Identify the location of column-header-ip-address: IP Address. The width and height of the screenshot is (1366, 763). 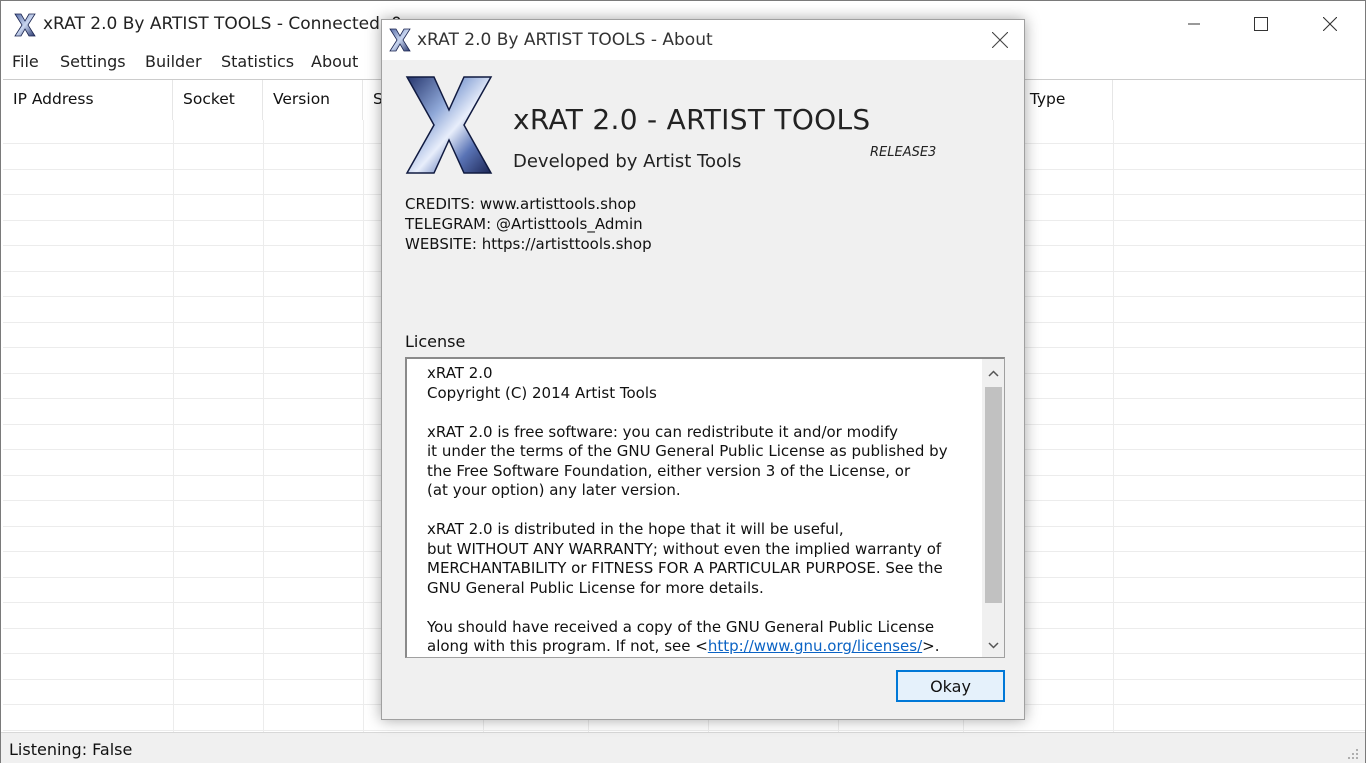
(88, 100).